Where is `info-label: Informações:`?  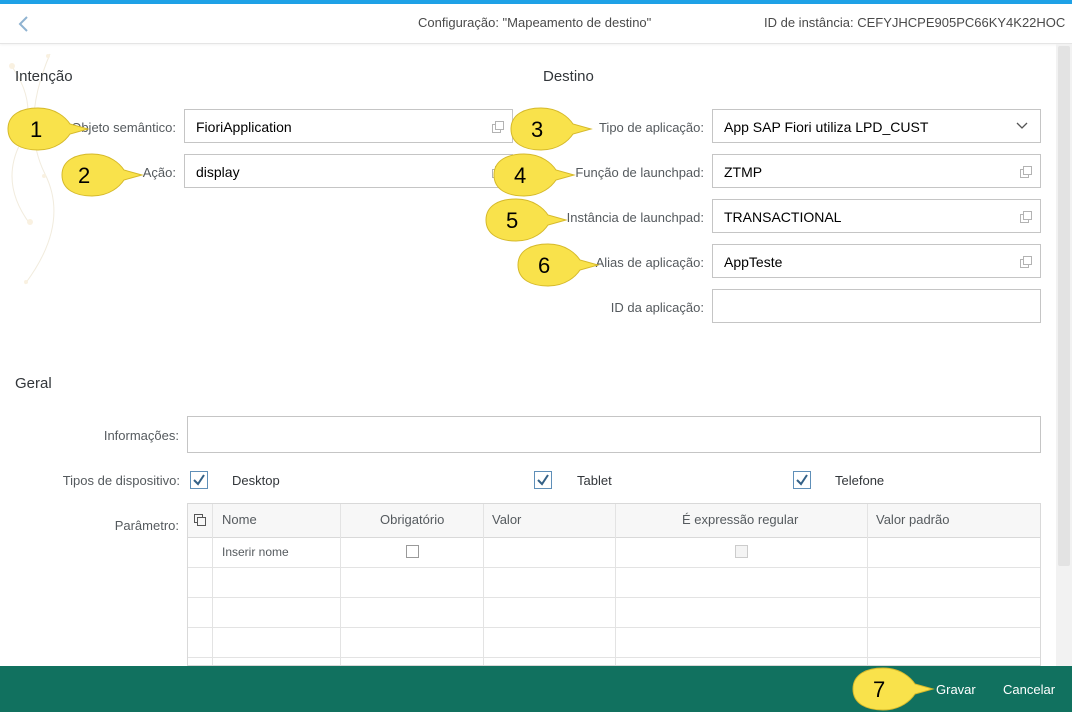 info-label: Informações: is located at coordinates (141, 435).